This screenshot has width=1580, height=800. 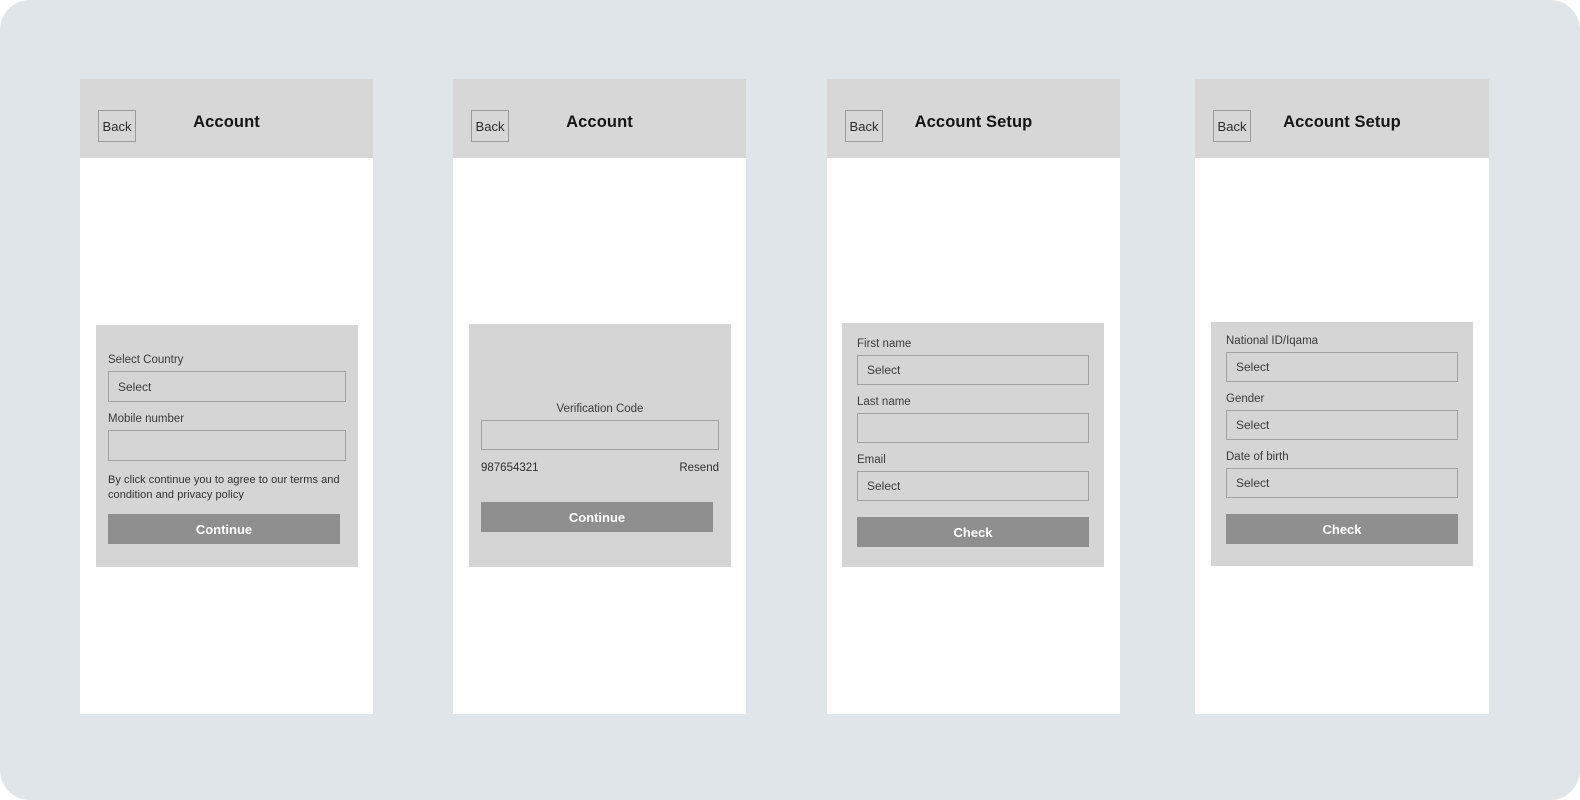 What do you see at coordinates (510, 468) in the screenshot?
I see `phone-number-text: 987654321` at bounding box center [510, 468].